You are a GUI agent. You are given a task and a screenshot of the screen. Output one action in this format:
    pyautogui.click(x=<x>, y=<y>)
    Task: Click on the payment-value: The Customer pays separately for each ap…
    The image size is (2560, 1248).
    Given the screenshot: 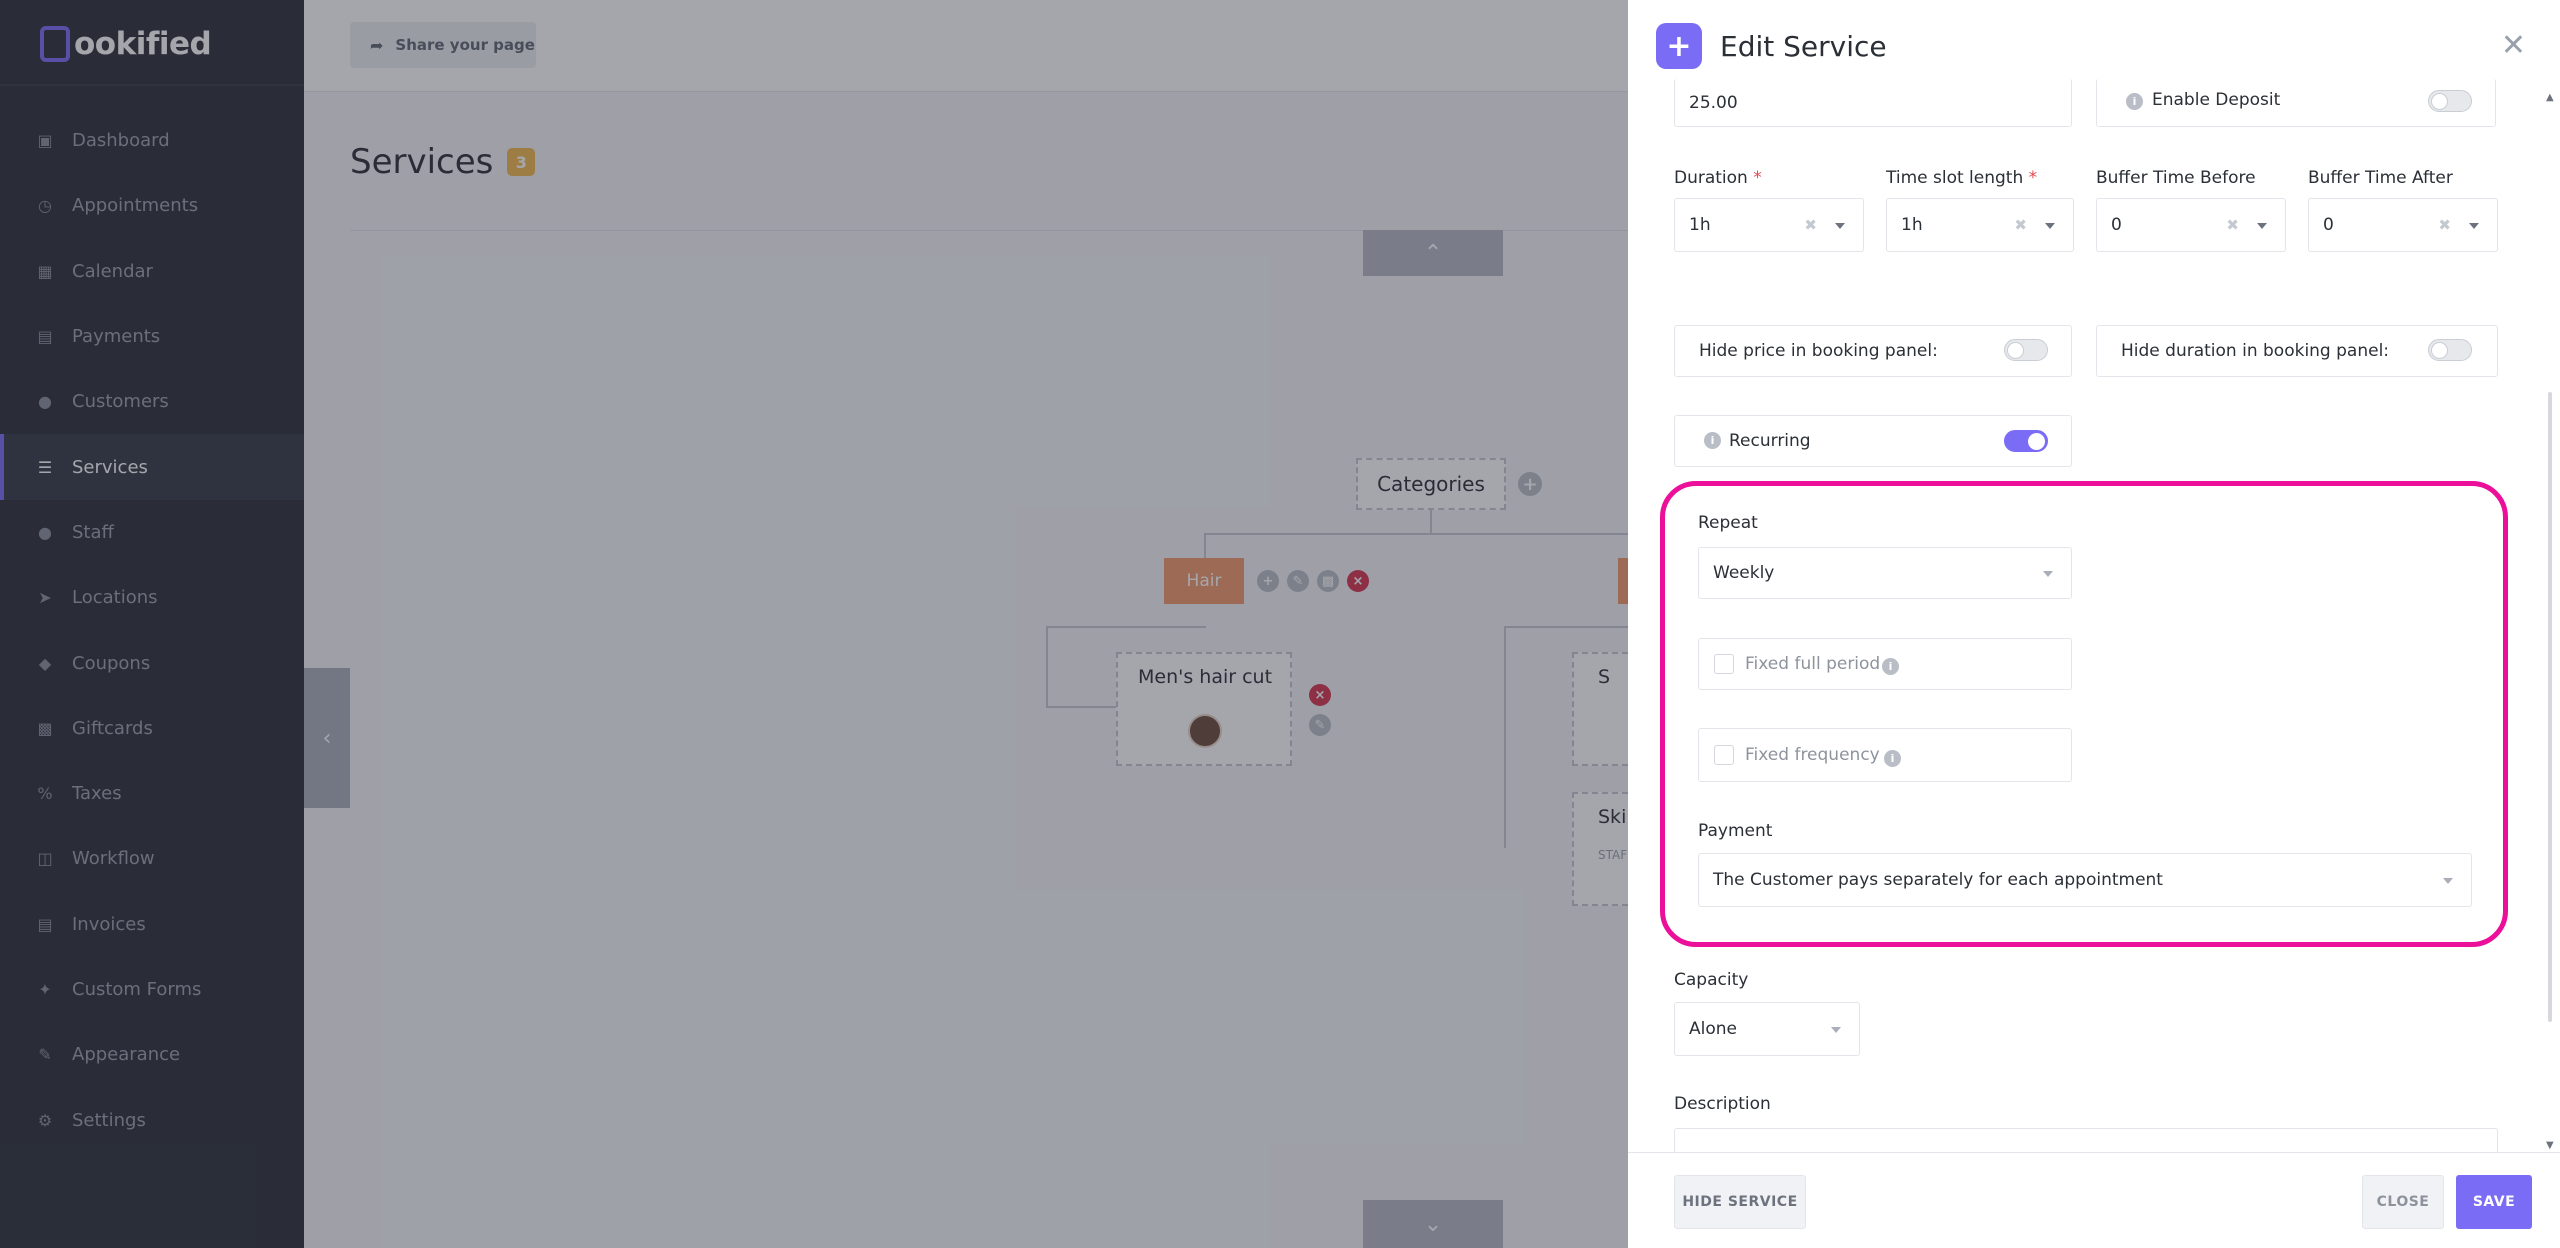 What is the action you would take?
    pyautogui.click(x=1938, y=880)
    